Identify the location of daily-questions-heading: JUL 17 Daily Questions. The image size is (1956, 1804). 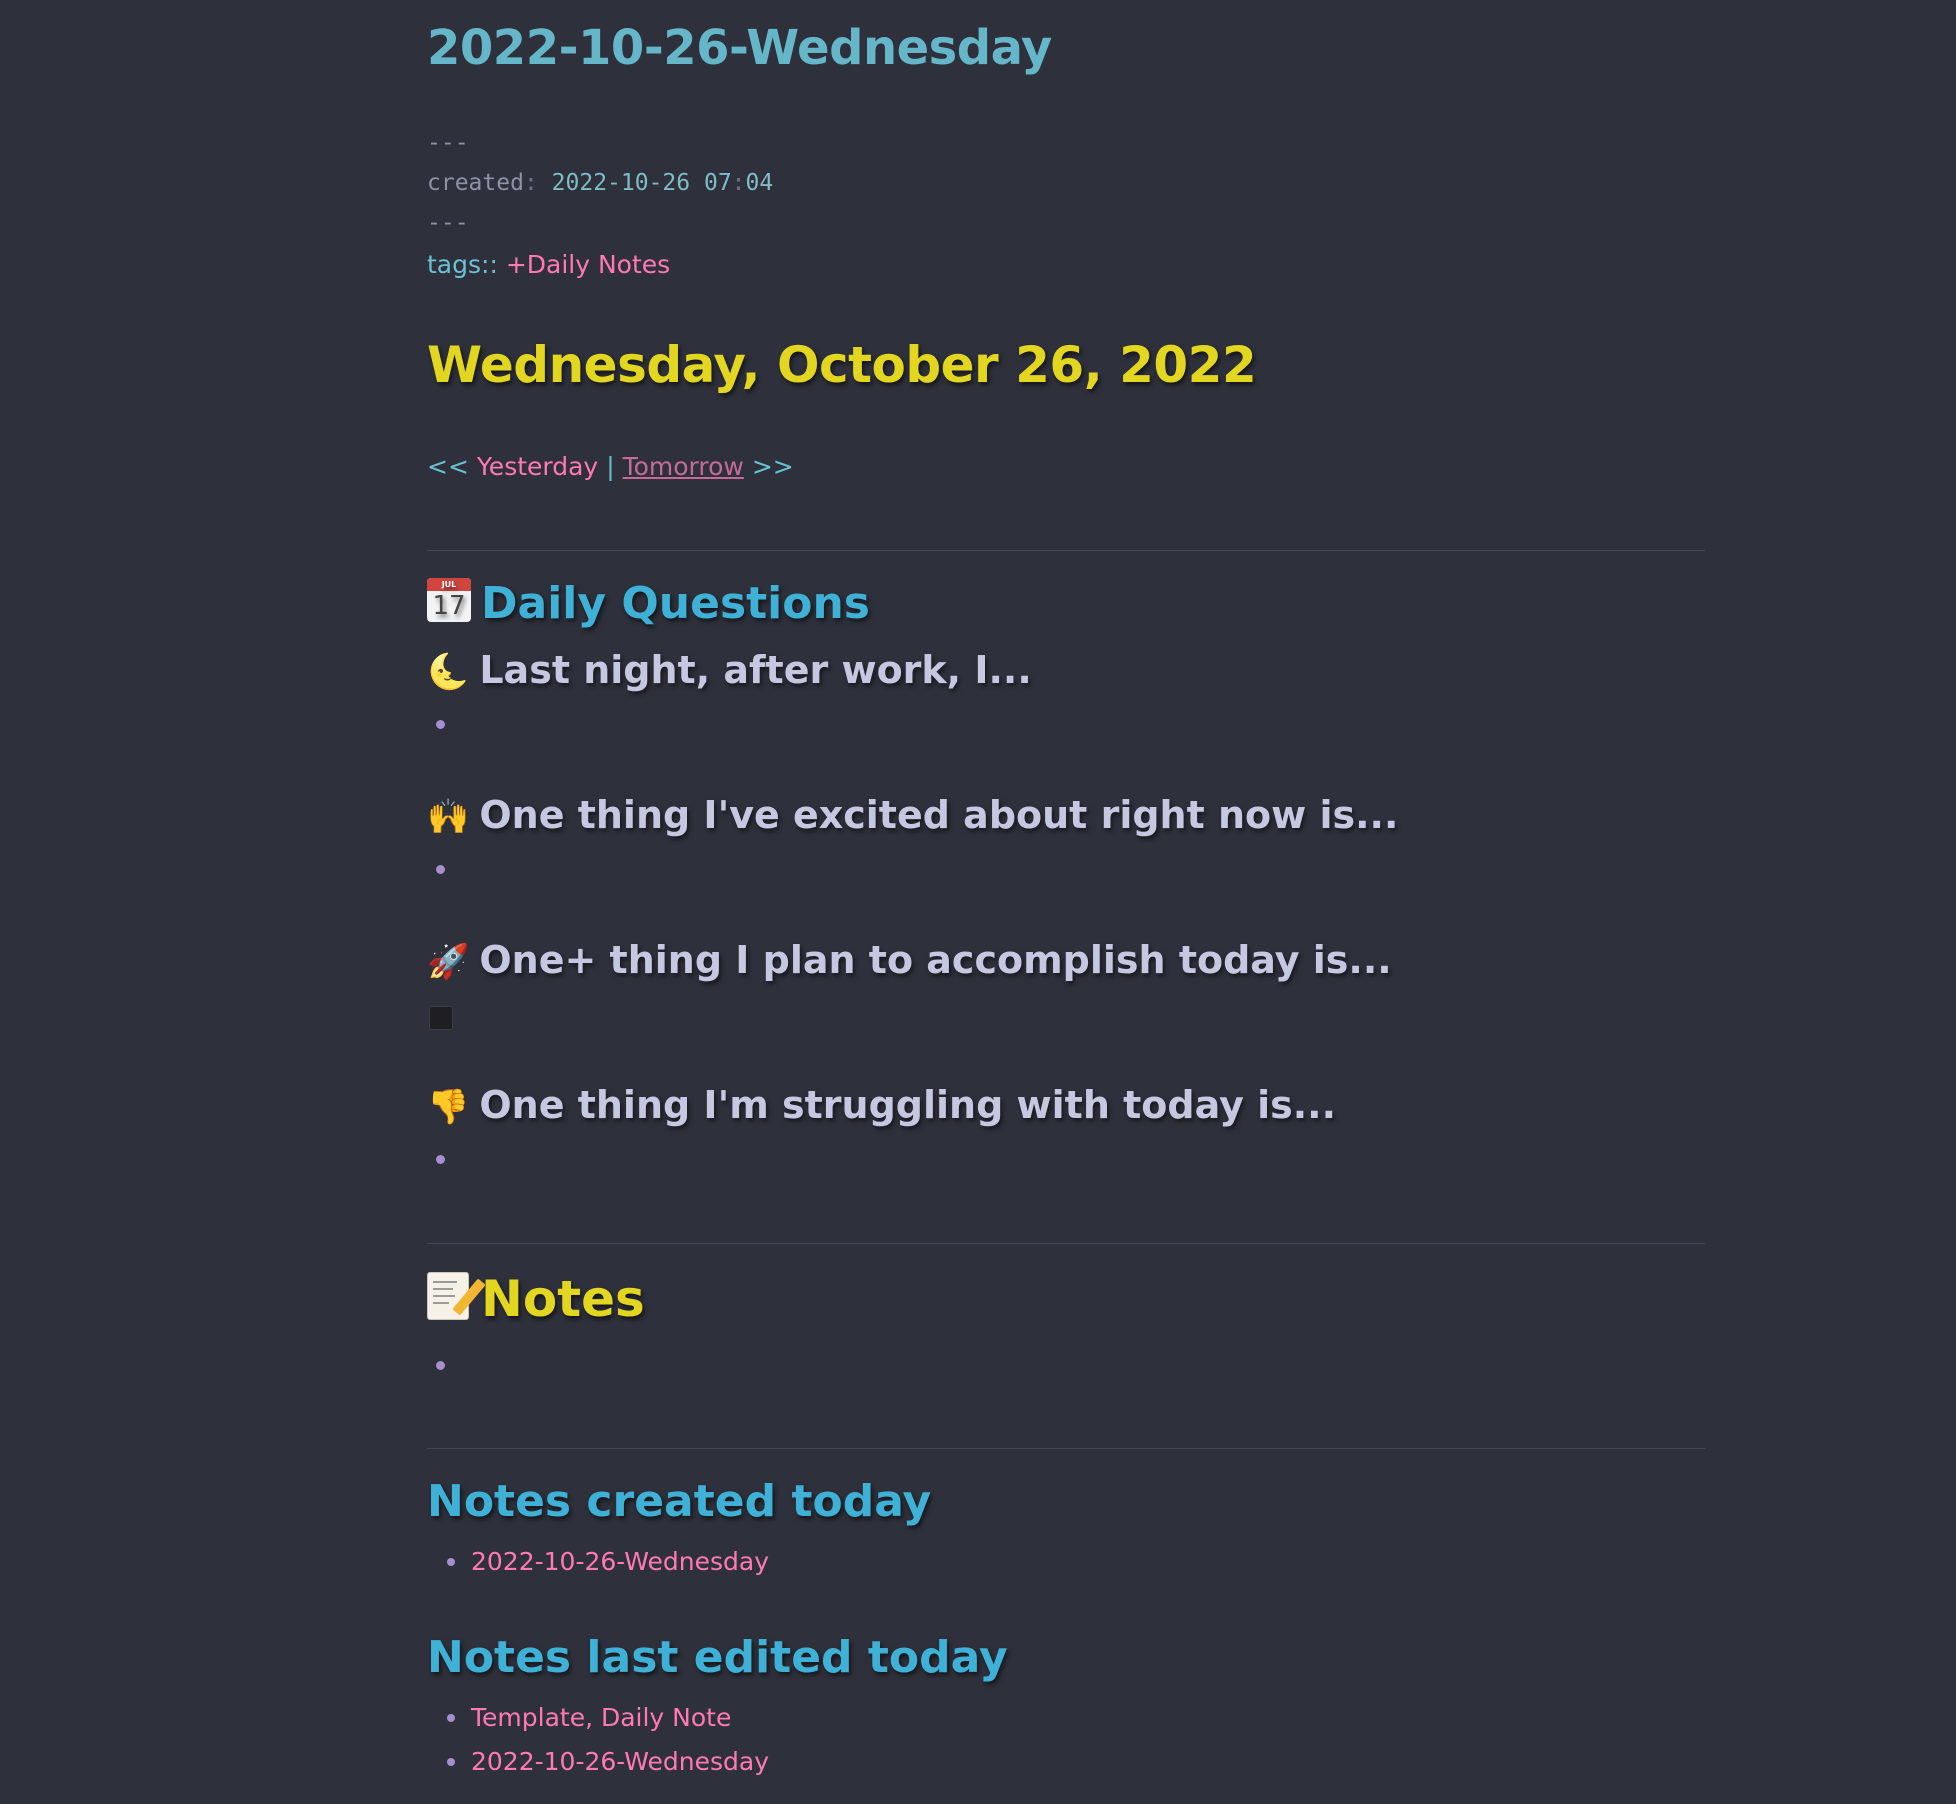
(648, 603).